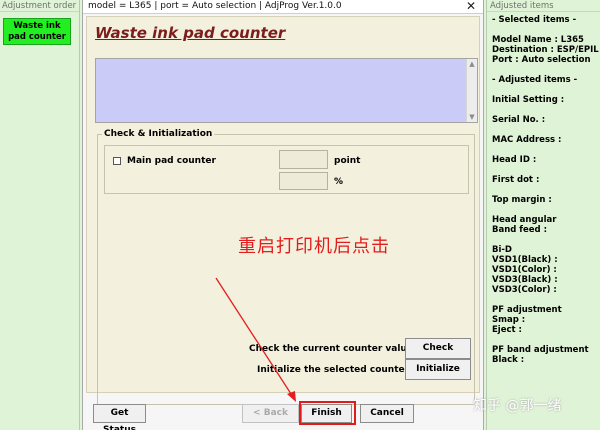 This screenshot has height=430, width=600. What do you see at coordinates (472, 117) in the screenshot?
I see `scroll-down-icon: ▼` at bounding box center [472, 117].